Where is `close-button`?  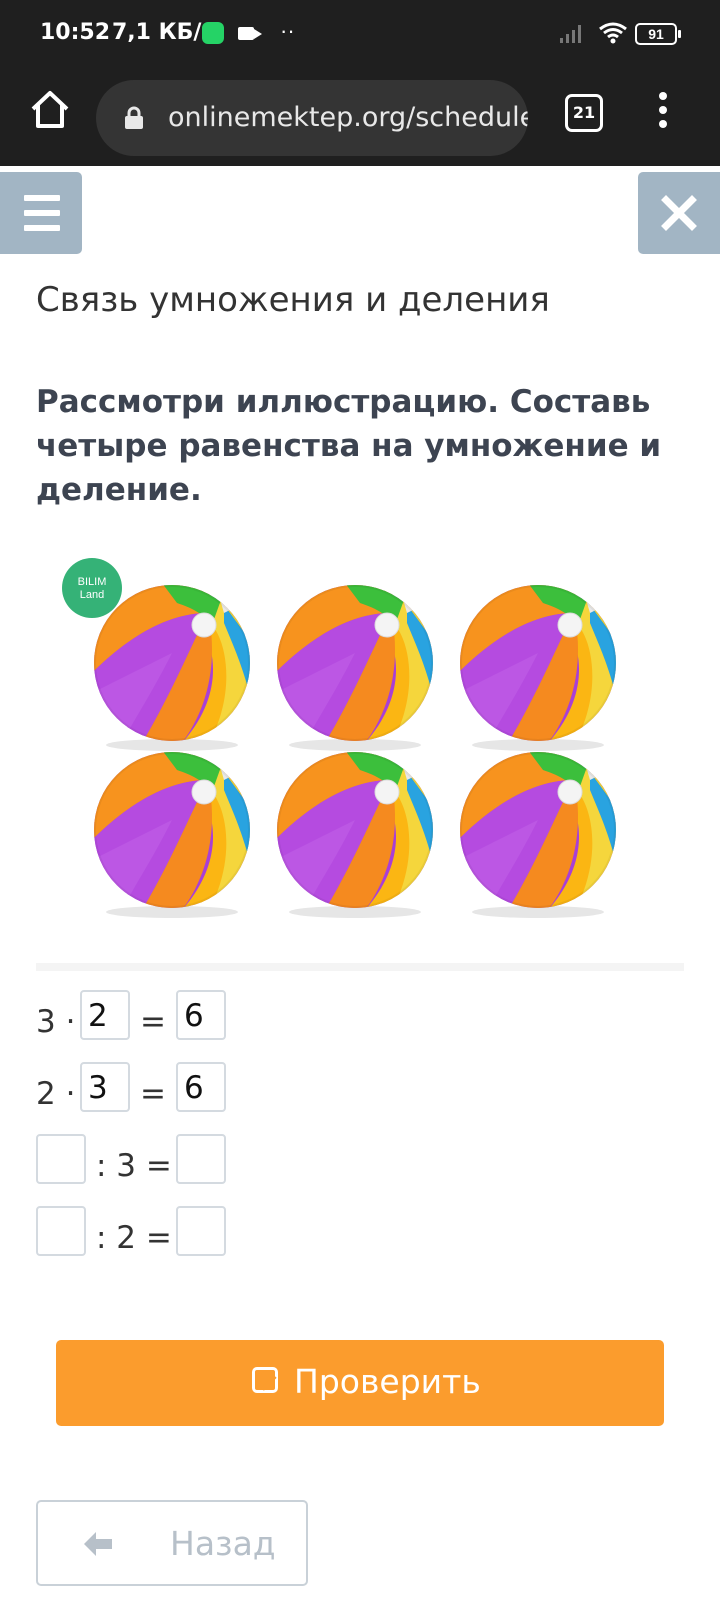 close-button is located at coordinates (679, 213).